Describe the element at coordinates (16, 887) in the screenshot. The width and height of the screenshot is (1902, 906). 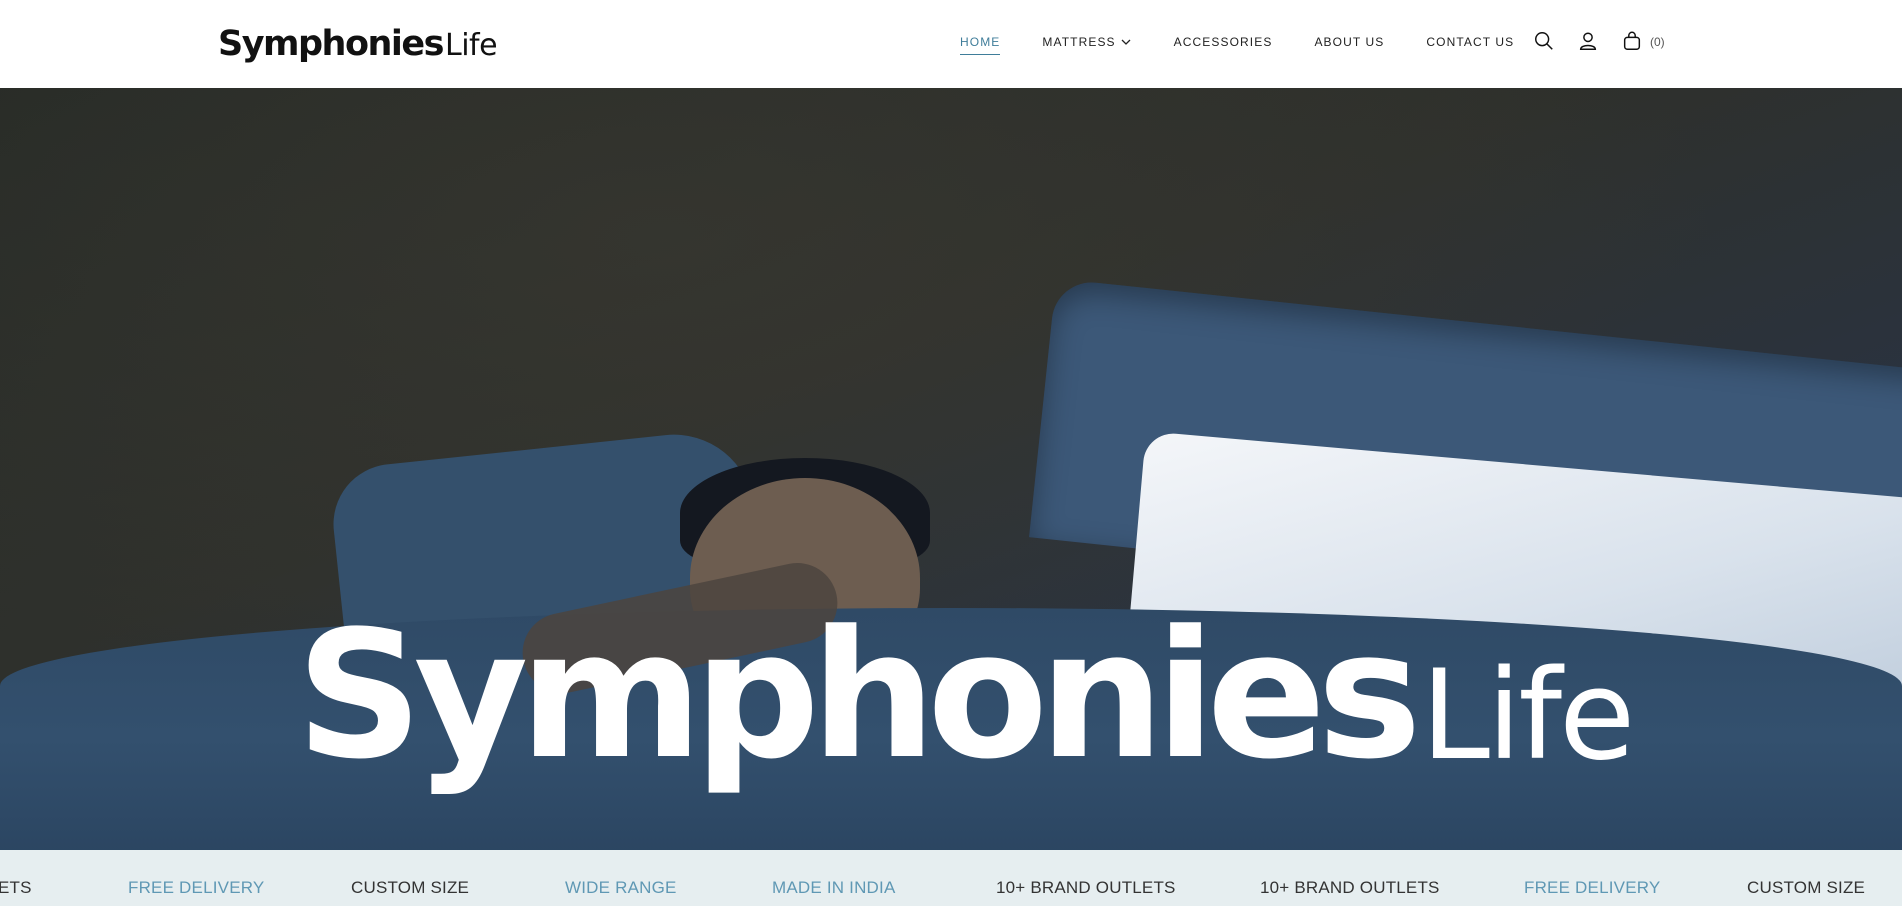
I see `marquee-item: ETS` at that location.